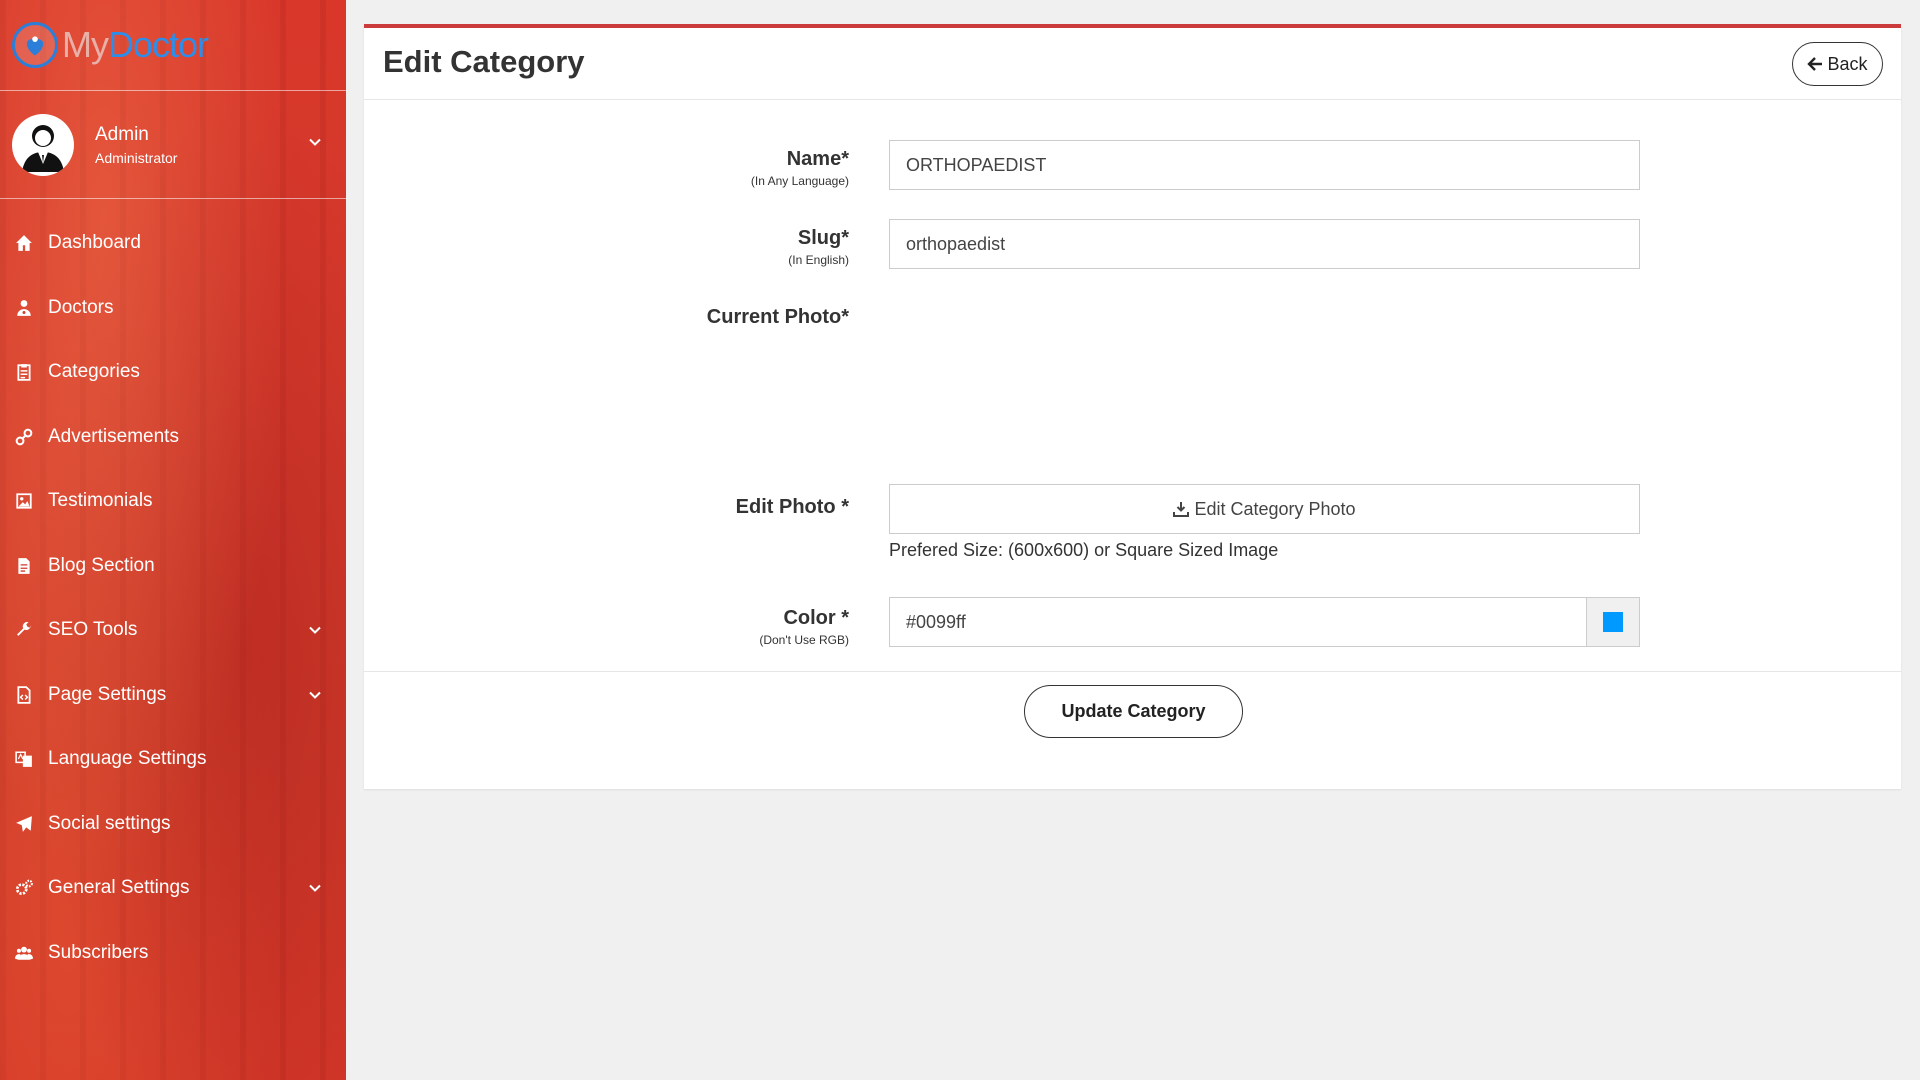  What do you see at coordinates (43, 144) in the screenshot?
I see `avatar` at bounding box center [43, 144].